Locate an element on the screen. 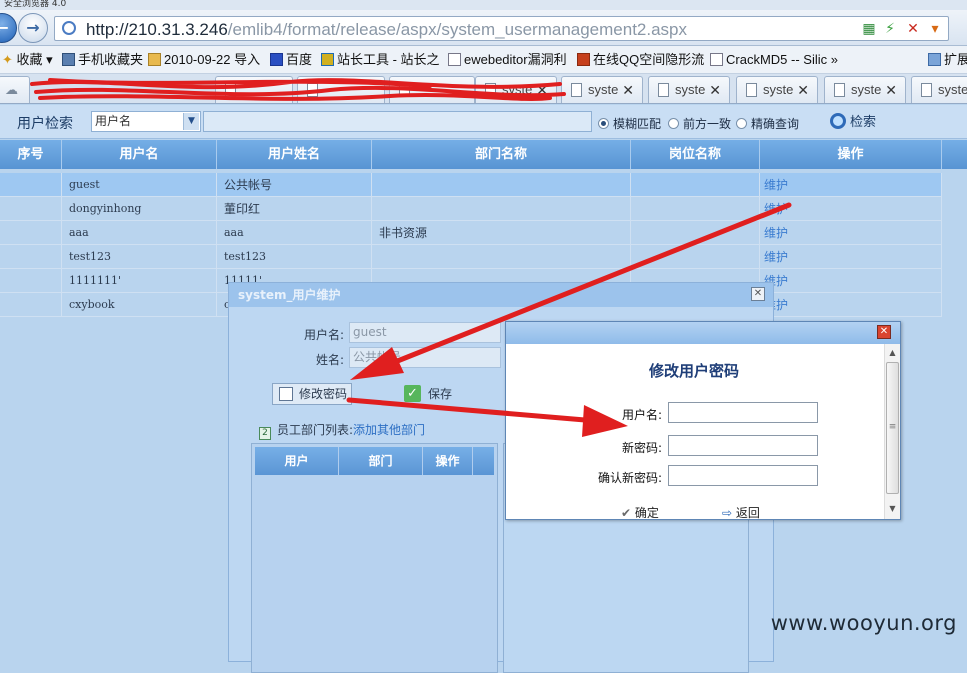  cloud-icon: ☁ is located at coordinates (11, 89).